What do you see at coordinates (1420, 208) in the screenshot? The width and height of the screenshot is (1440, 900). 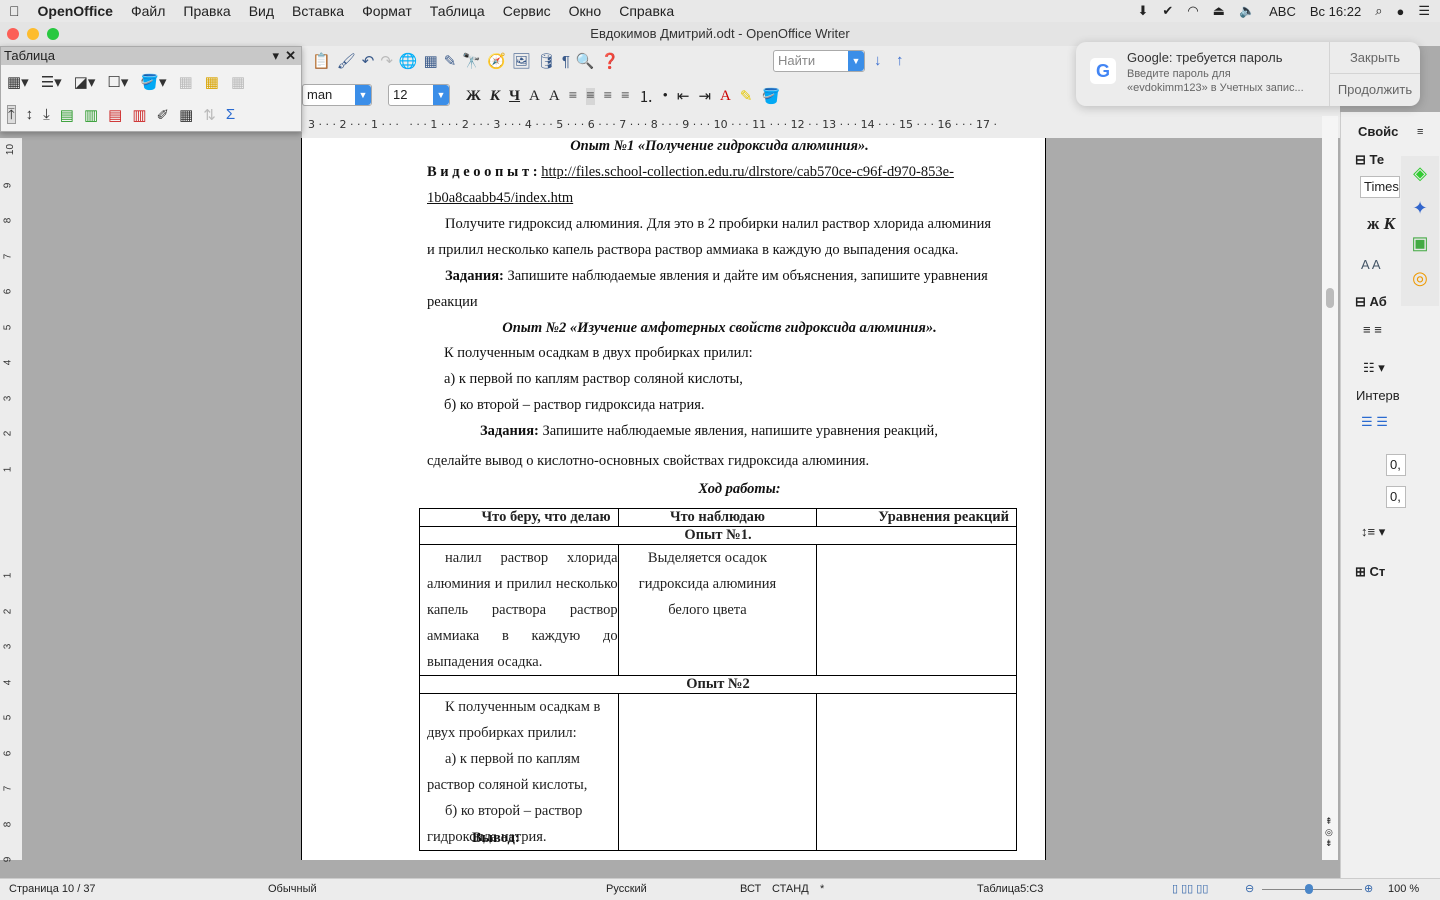 I see `styles-icon: ✦` at bounding box center [1420, 208].